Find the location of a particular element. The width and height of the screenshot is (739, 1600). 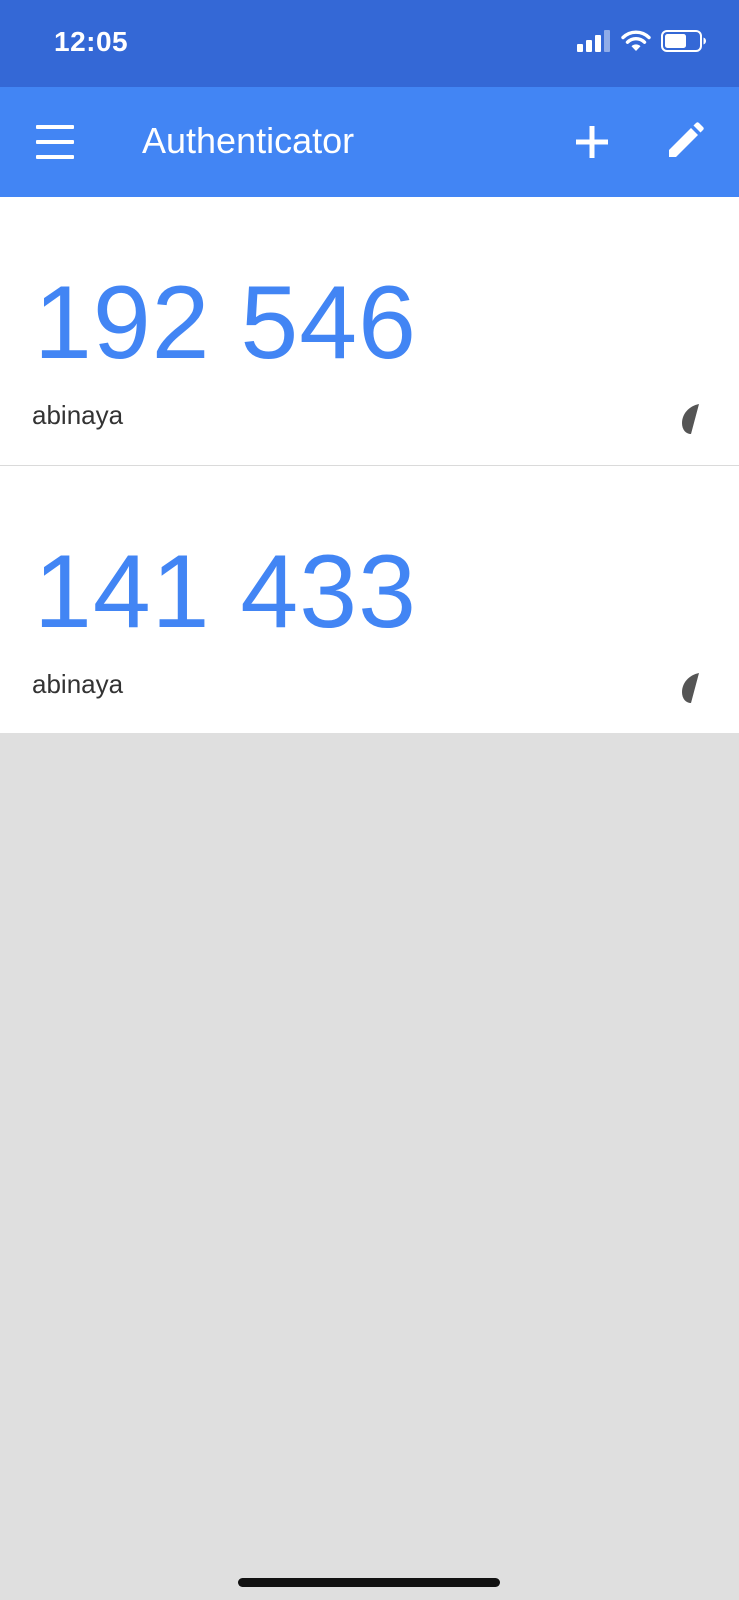

app-title: Authenticator is located at coordinates (248, 140).